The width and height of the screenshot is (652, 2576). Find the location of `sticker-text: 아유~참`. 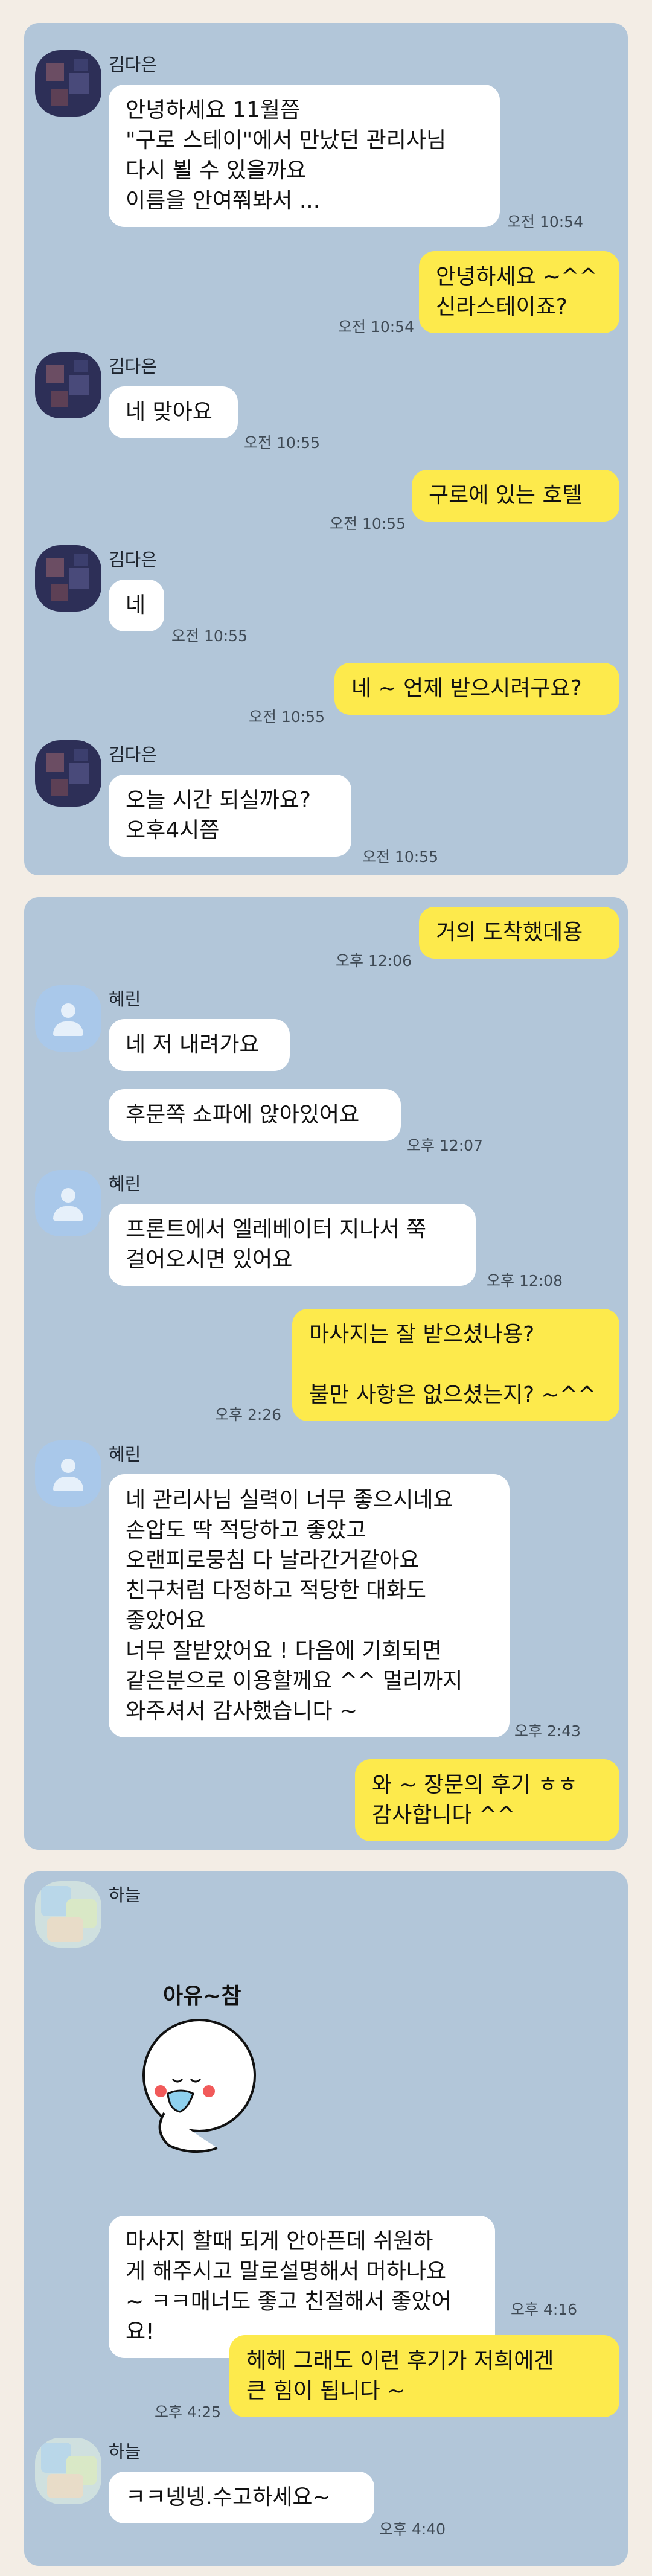

sticker-text: 아유~참 is located at coordinates (202, 1996).